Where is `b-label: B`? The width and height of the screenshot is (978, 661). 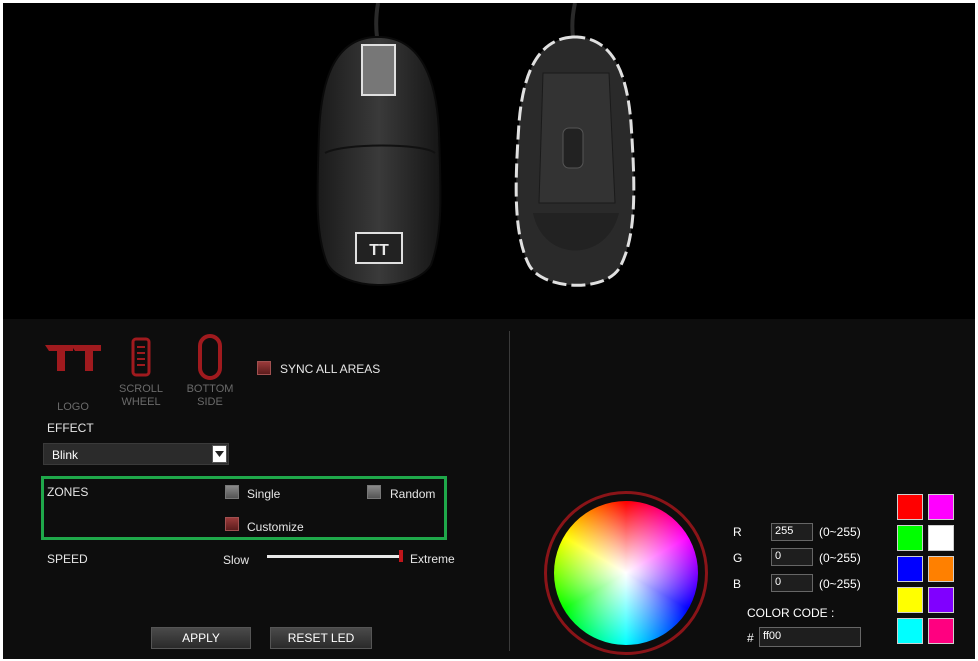 b-label: B is located at coordinates (737, 584).